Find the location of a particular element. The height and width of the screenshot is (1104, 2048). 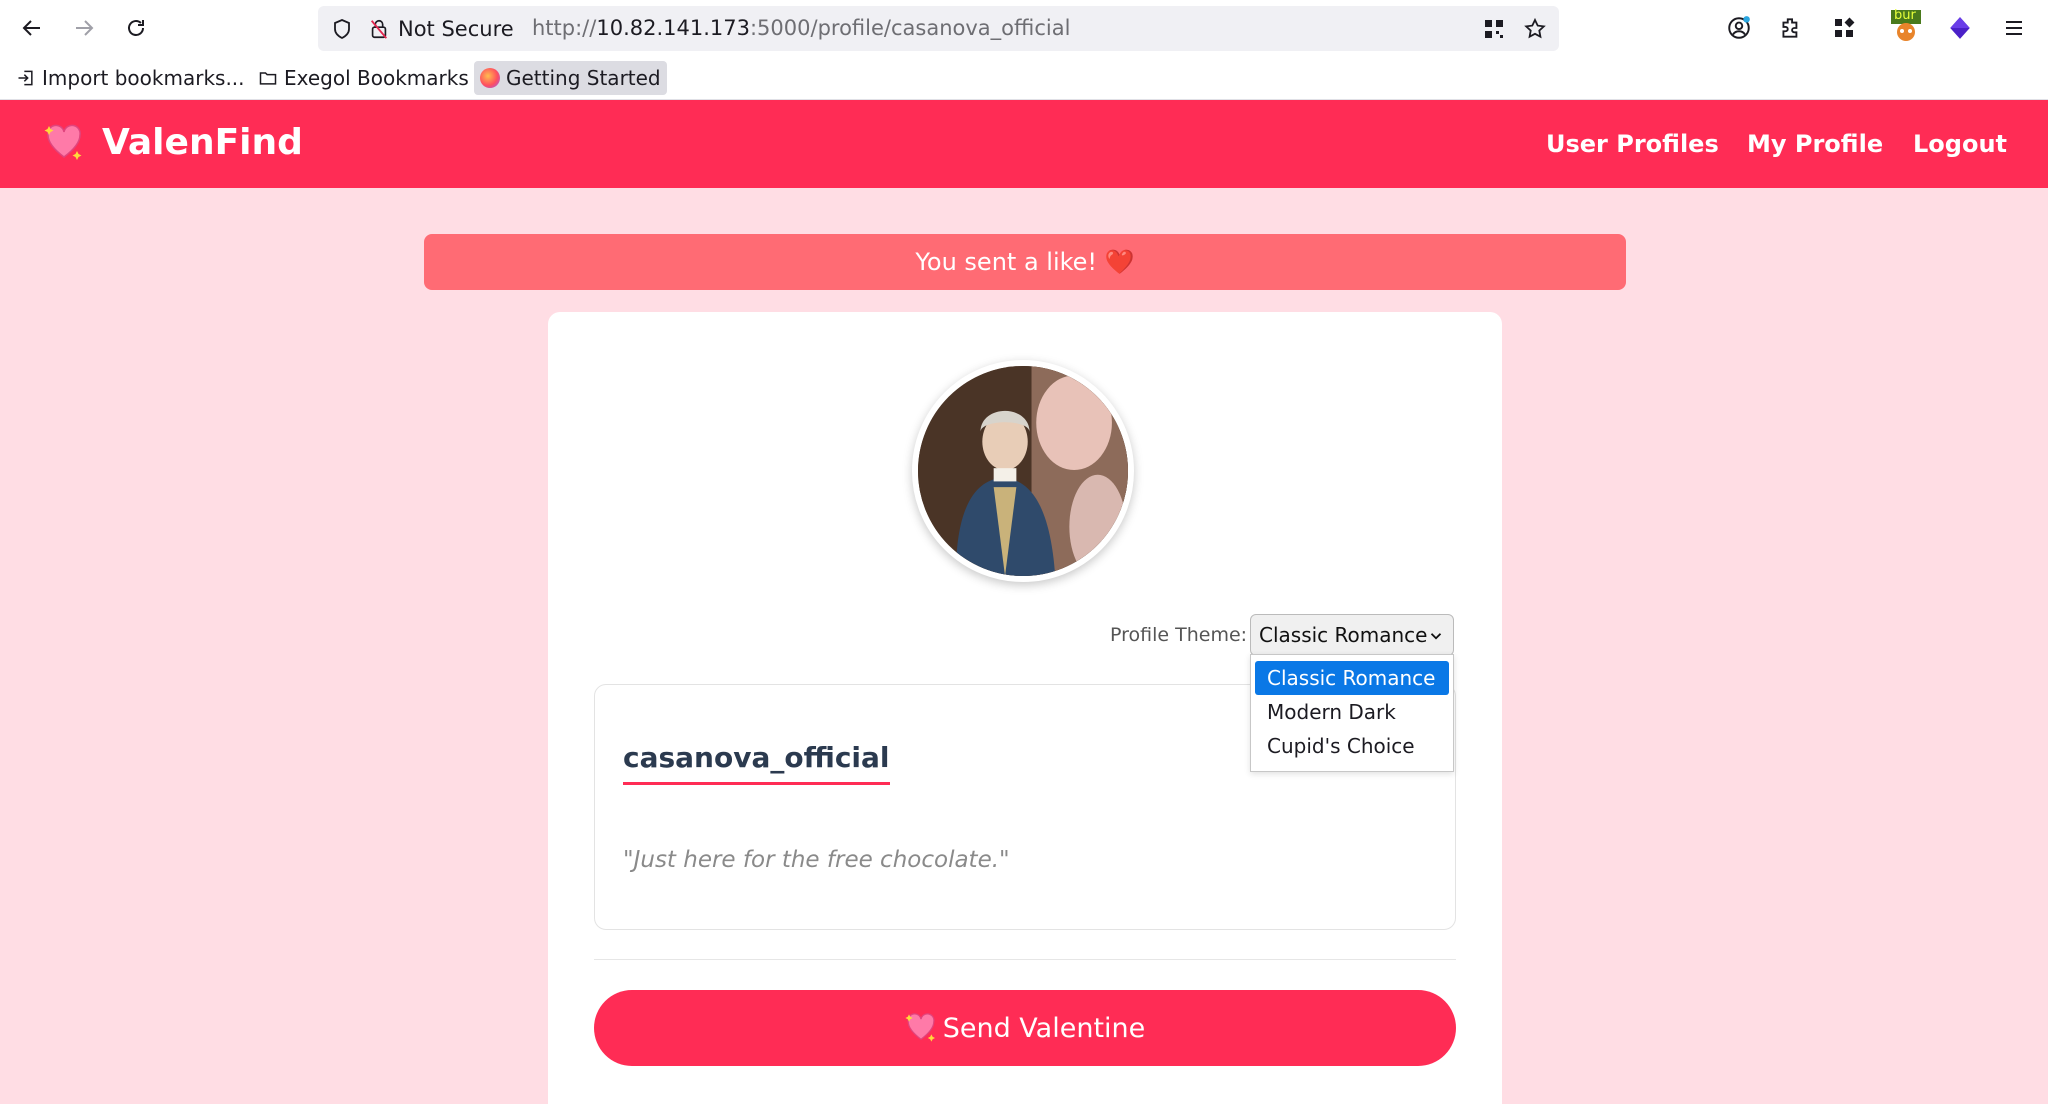

forward-arrow-icon is located at coordinates (85, 28).